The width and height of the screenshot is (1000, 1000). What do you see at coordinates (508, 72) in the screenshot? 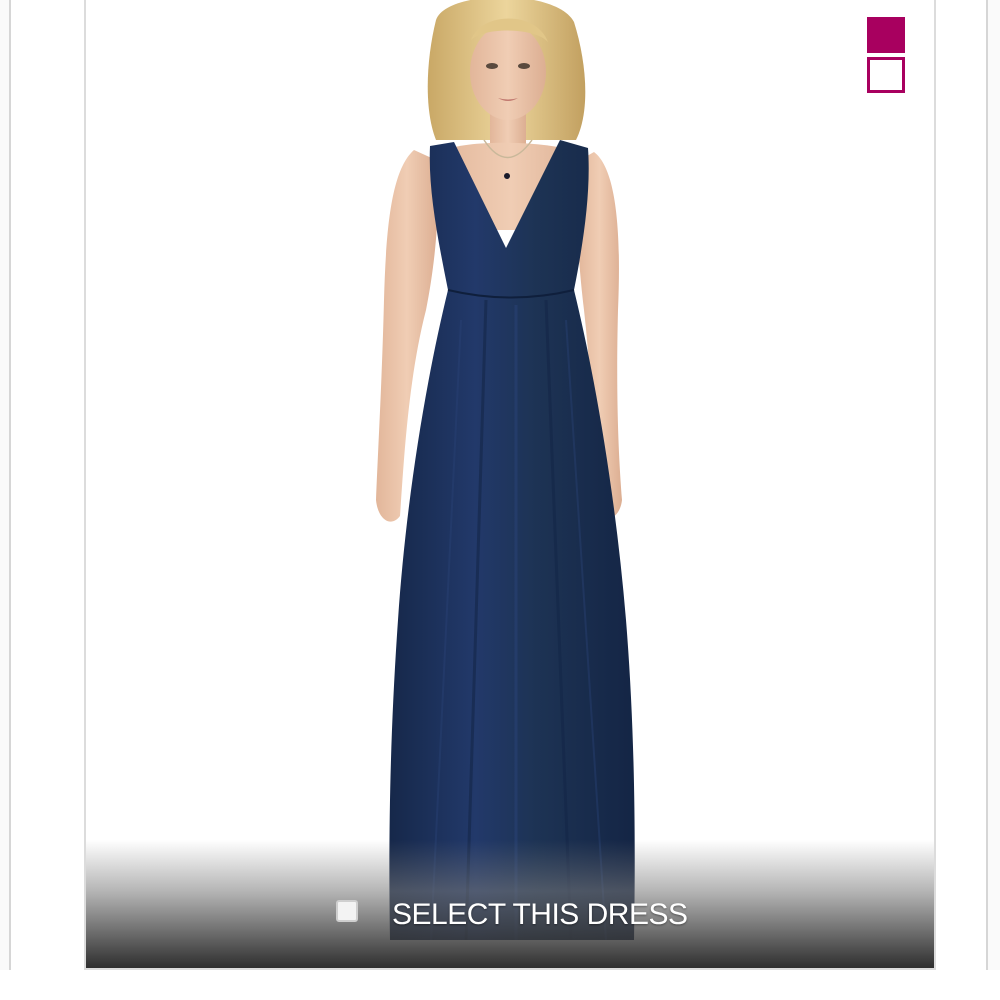
I see `face` at bounding box center [508, 72].